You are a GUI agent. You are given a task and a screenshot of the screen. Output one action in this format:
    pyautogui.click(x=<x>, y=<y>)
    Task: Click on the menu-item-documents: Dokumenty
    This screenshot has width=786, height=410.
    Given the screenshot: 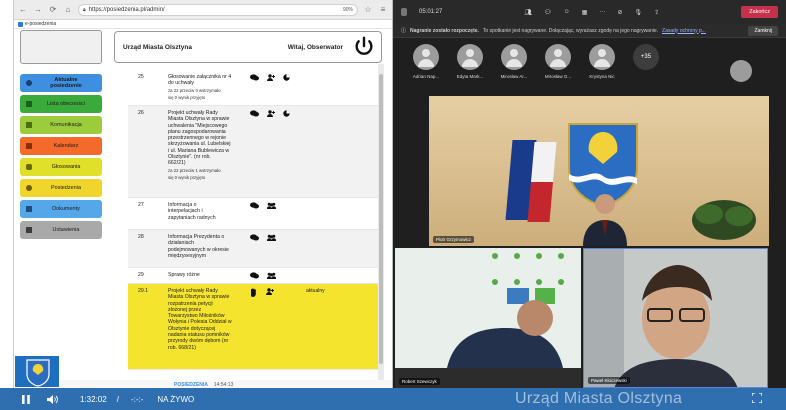 What is the action you would take?
    pyautogui.click(x=61, y=209)
    